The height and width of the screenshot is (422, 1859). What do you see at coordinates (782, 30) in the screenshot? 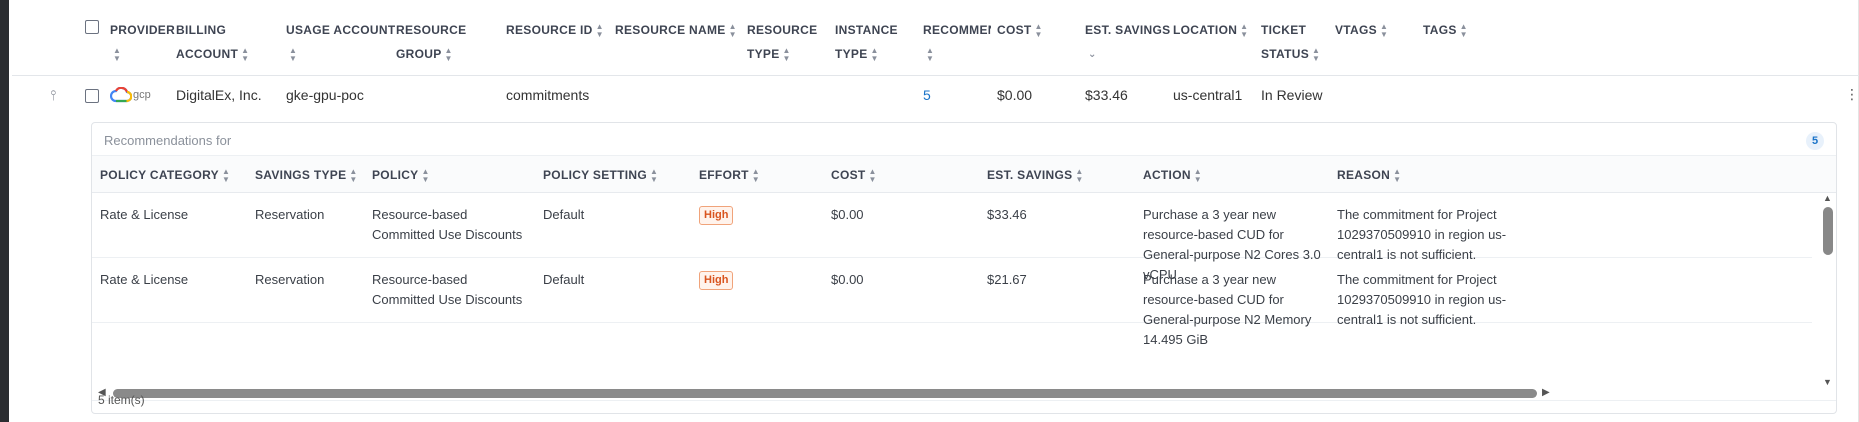
I see `header-resource-type-label-1: RESOURCE` at bounding box center [782, 30].